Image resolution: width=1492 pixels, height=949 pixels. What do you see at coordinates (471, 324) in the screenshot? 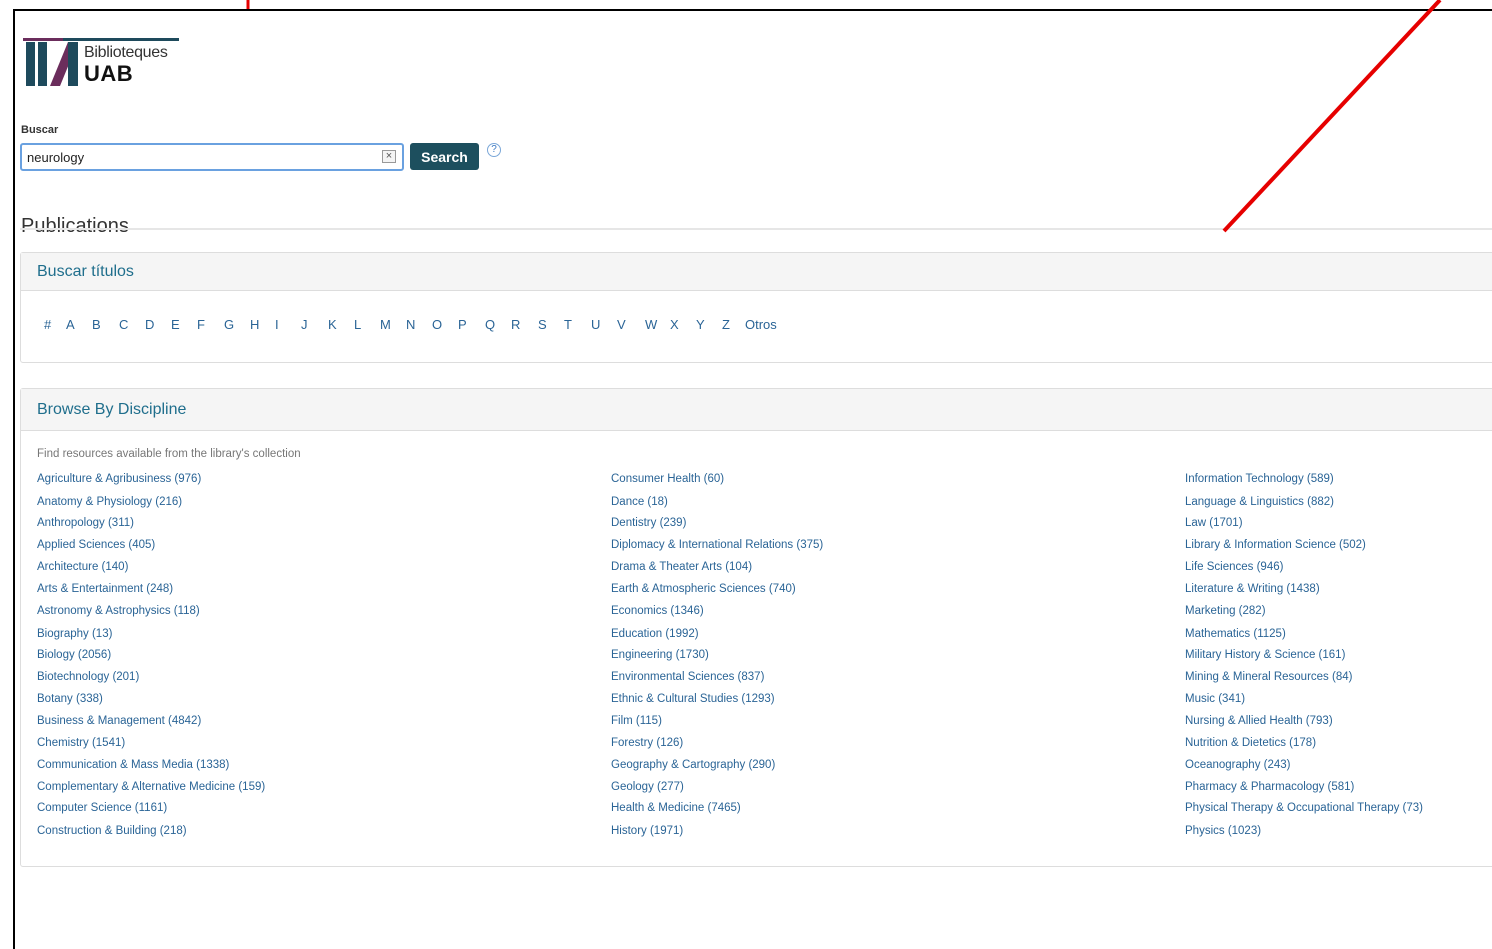
I see `letter-link-p: P` at bounding box center [471, 324].